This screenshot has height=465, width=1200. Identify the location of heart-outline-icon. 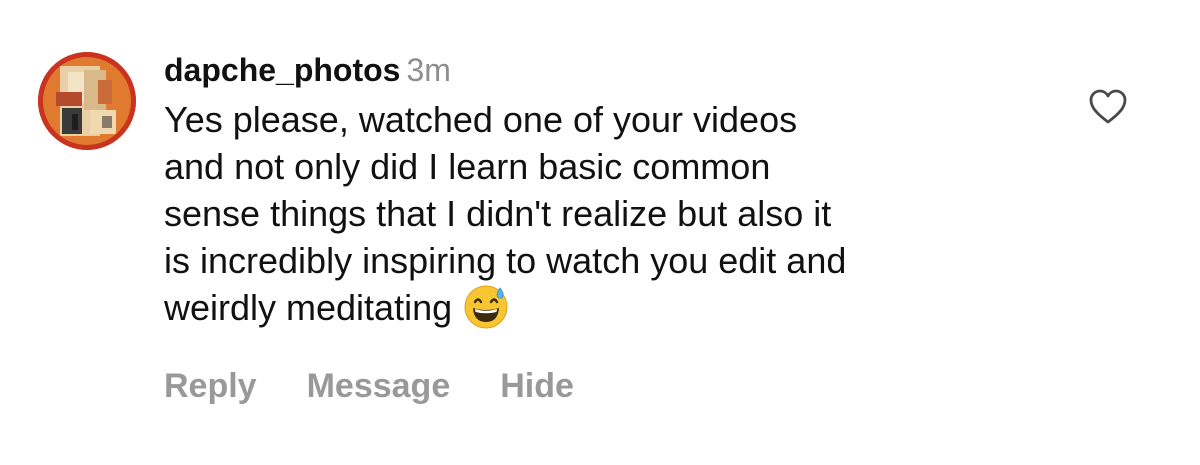
(1108, 106).